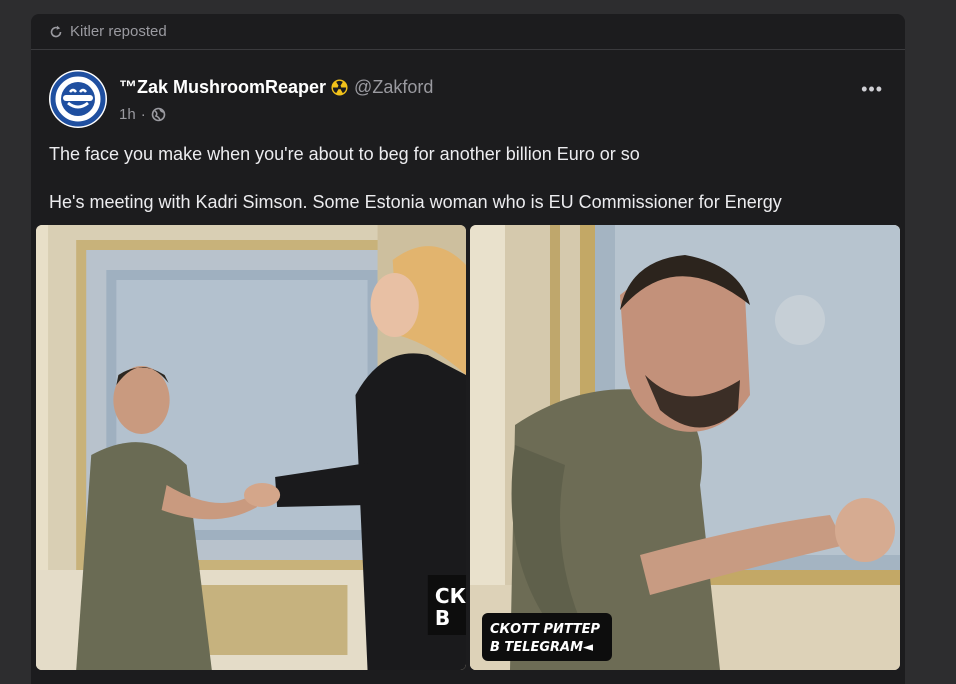 The height and width of the screenshot is (684, 956). Describe the element at coordinates (56, 31) in the screenshot. I see `repost-icon` at that location.